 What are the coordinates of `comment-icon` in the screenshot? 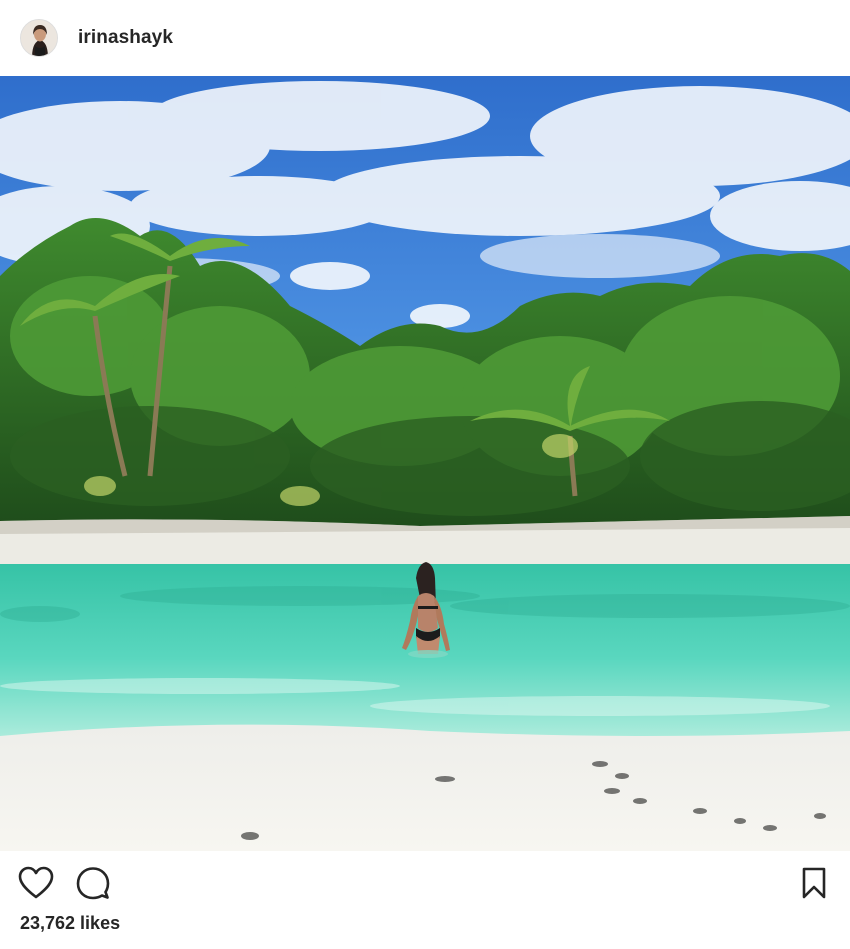 It's located at (93, 883).